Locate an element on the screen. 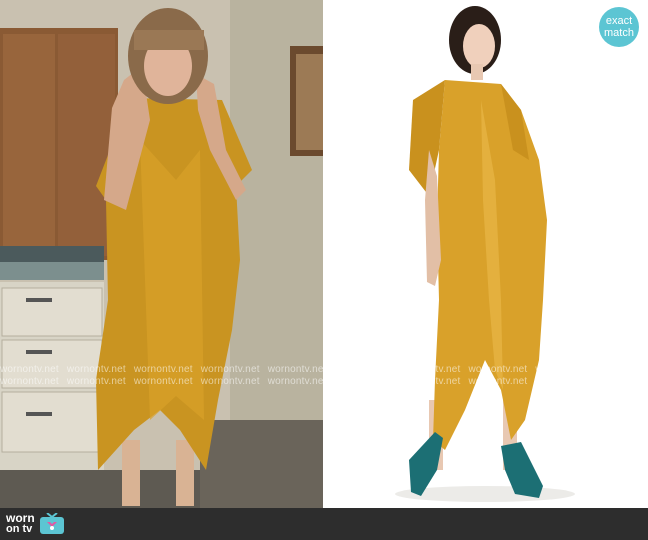 The image size is (648, 540). brand-text: worn on tv is located at coordinates (20, 523).